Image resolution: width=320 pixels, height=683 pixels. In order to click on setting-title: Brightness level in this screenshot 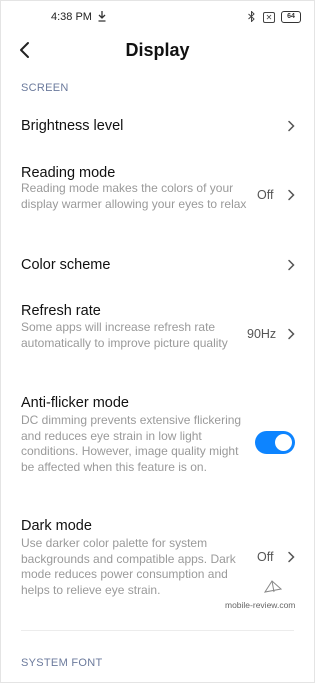, I will do `click(72, 126)`.